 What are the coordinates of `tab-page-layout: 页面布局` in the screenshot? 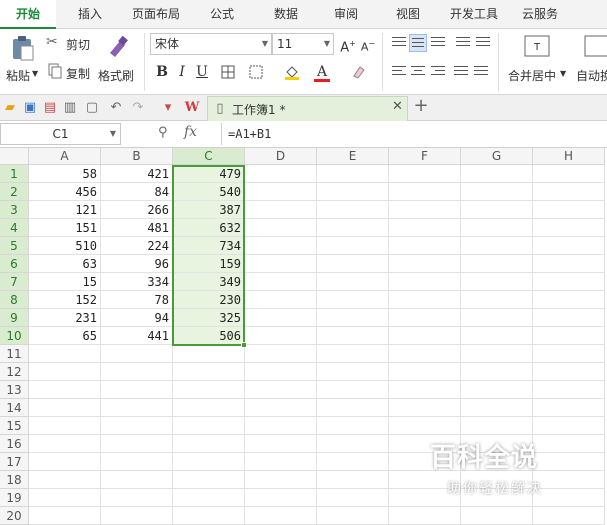 It's located at (156, 14).